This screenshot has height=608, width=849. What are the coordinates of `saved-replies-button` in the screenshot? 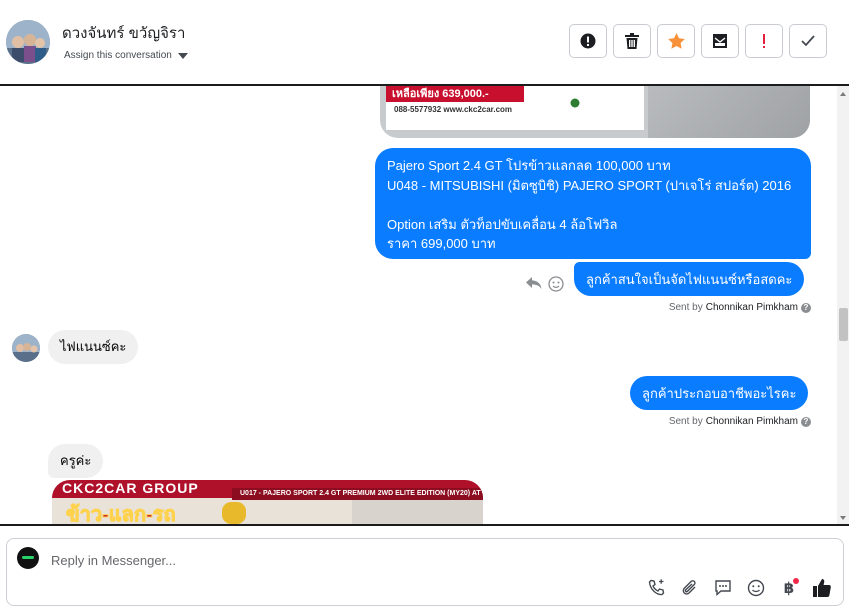 It's located at (723, 588).